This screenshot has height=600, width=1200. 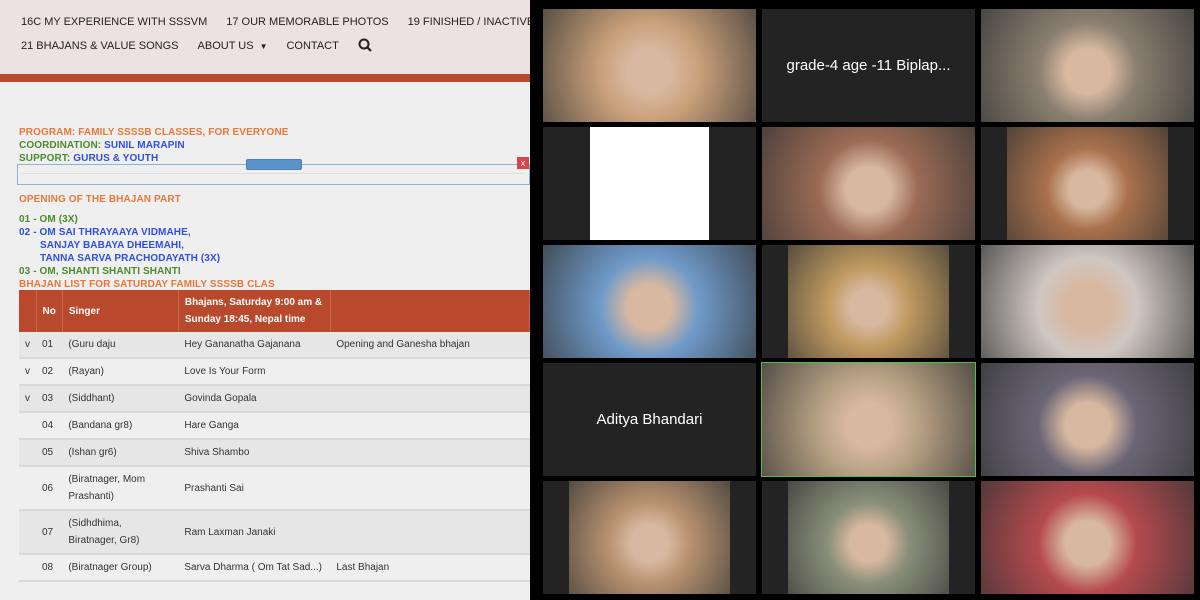 I want to click on coordination-value: SUNIL MARAPIN, so click(x=144, y=145).